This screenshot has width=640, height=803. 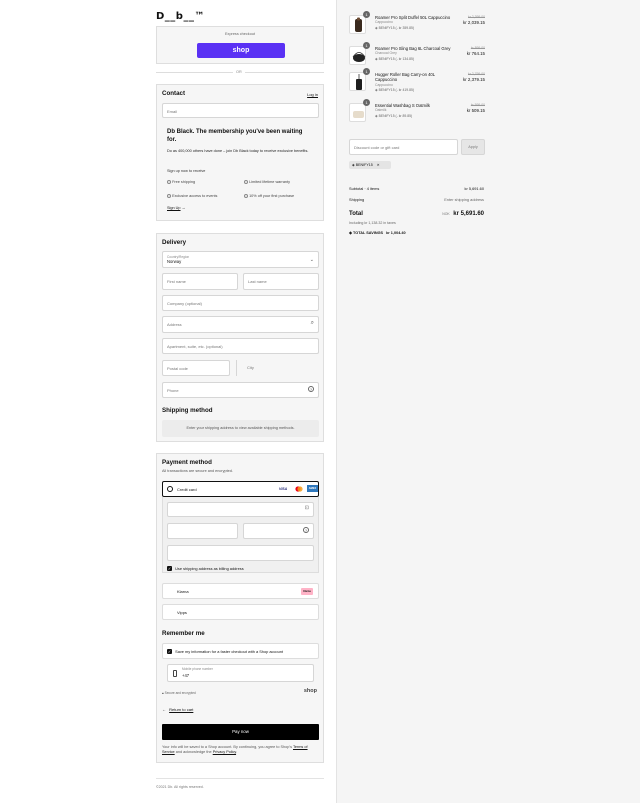 What do you see at coordinates (240, 732) in the screenshot?
I see `pay-now-button: Pay now` at bounding box center [240, 732].